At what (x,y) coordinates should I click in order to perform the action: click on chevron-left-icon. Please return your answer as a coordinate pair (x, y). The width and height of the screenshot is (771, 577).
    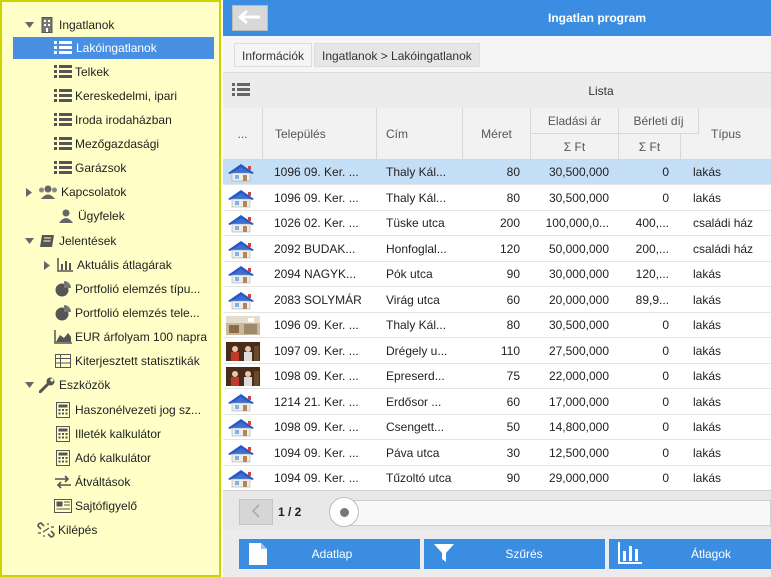
    Looking at the image, I should click on (255, 512).